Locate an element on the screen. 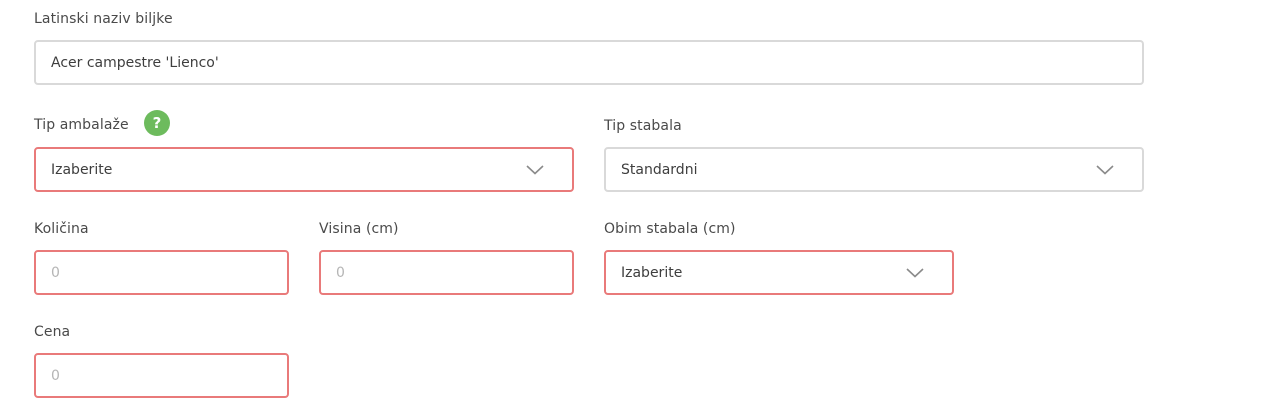 This screenshot has width=1274, height=415. quantity-placeholder: 0 is located at coordinates (55, 272).